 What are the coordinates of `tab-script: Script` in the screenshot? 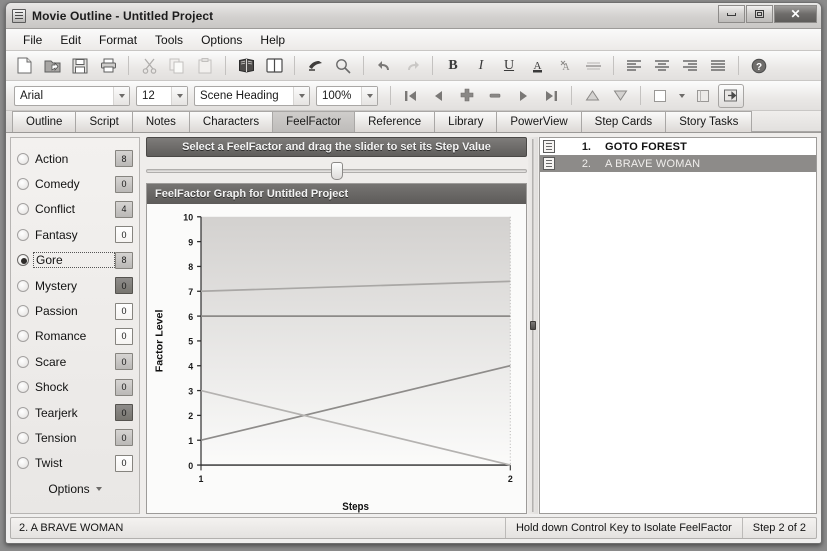 It's located at (104, 121).